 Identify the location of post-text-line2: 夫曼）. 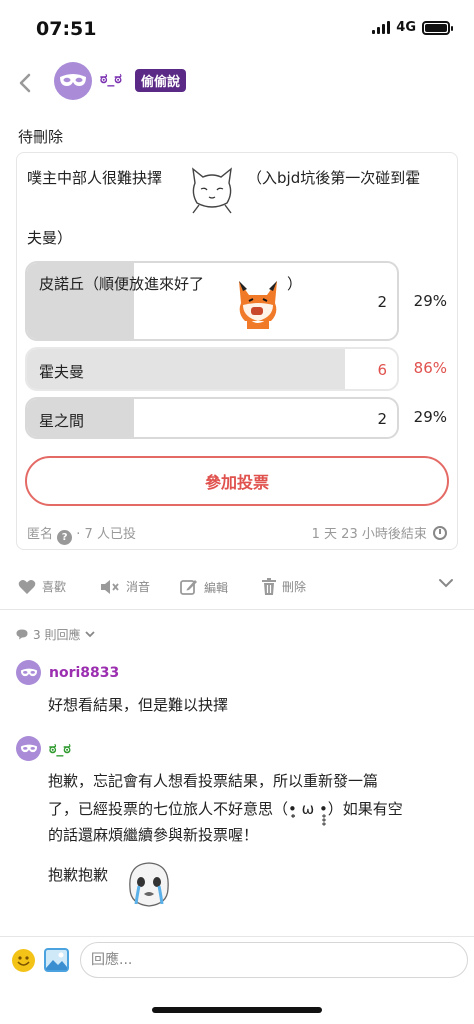
(50, 238).